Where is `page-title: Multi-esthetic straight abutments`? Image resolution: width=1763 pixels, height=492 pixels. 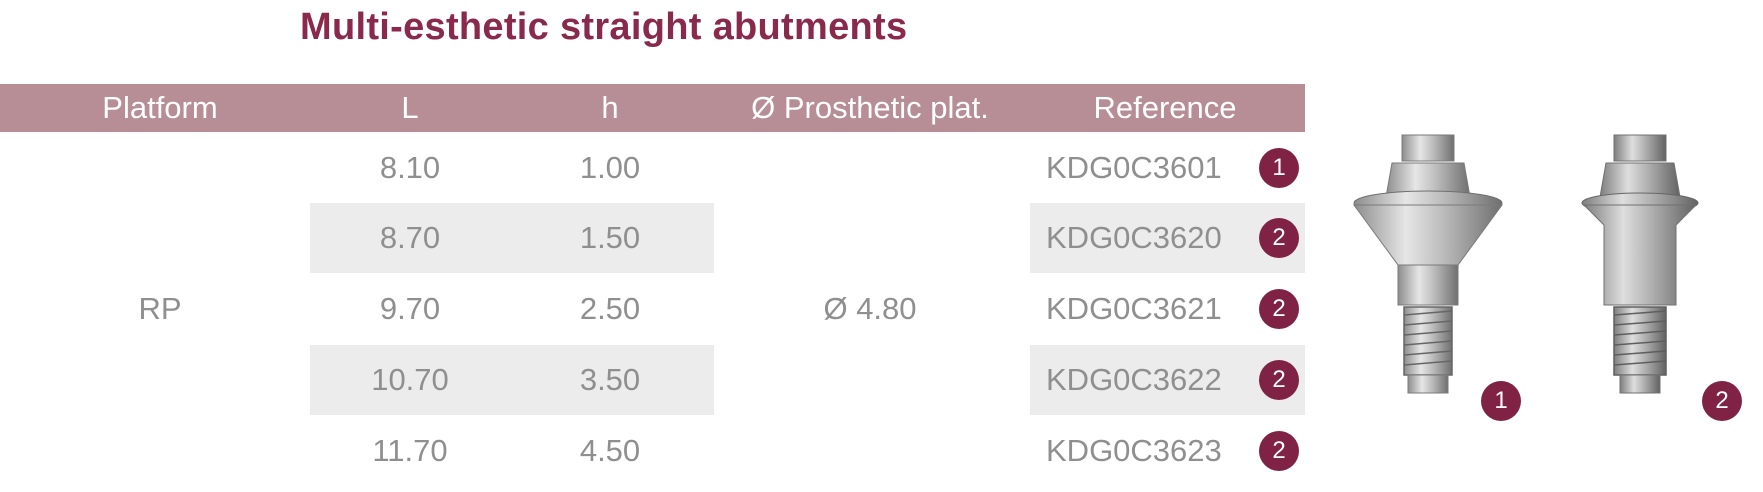
page-title: Multi-esthetic straight abutments is located at coordinates (604, 27).